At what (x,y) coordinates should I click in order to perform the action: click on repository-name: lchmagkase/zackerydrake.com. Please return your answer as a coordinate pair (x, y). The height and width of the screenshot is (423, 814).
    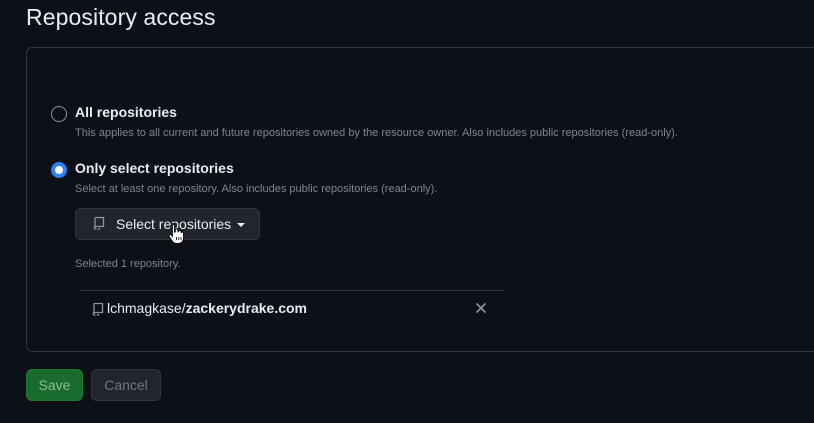
    Looking at the image, I should click on (207, 308).